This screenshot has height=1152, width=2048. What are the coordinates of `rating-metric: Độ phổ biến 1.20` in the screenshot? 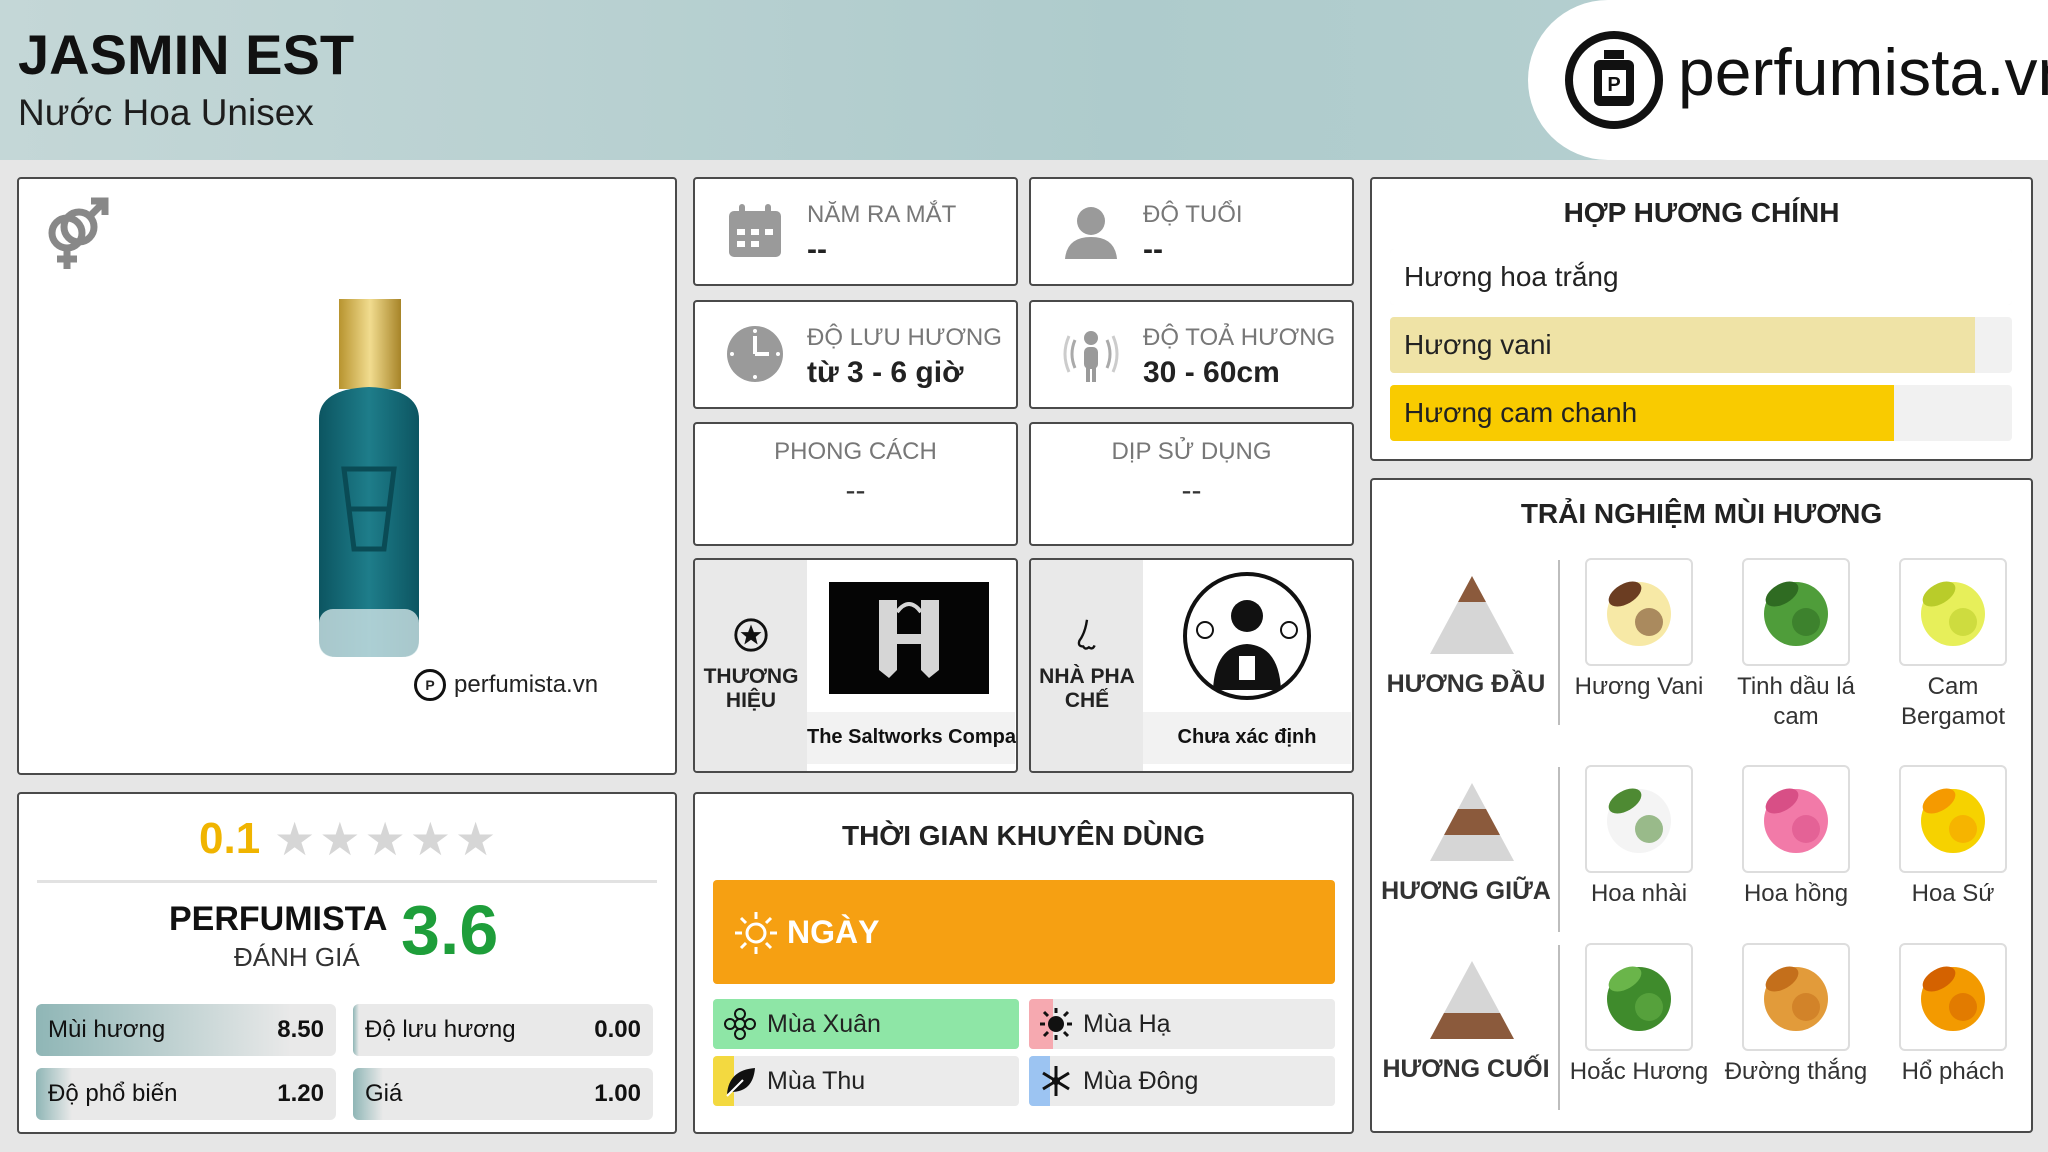 It's located at (186, 1094).